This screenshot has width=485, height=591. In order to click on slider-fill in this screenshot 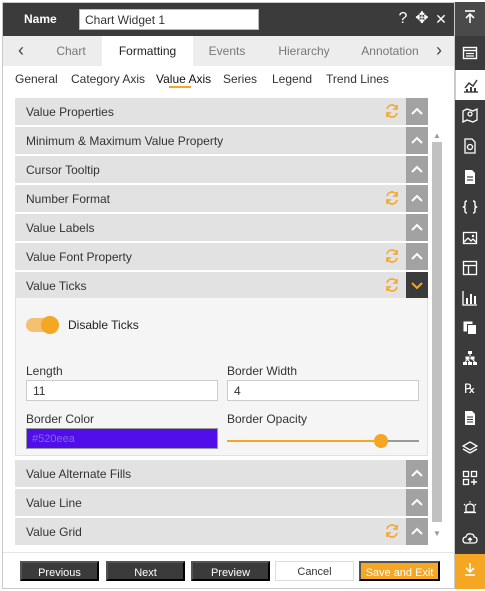, I will do `click(304, 441)`.